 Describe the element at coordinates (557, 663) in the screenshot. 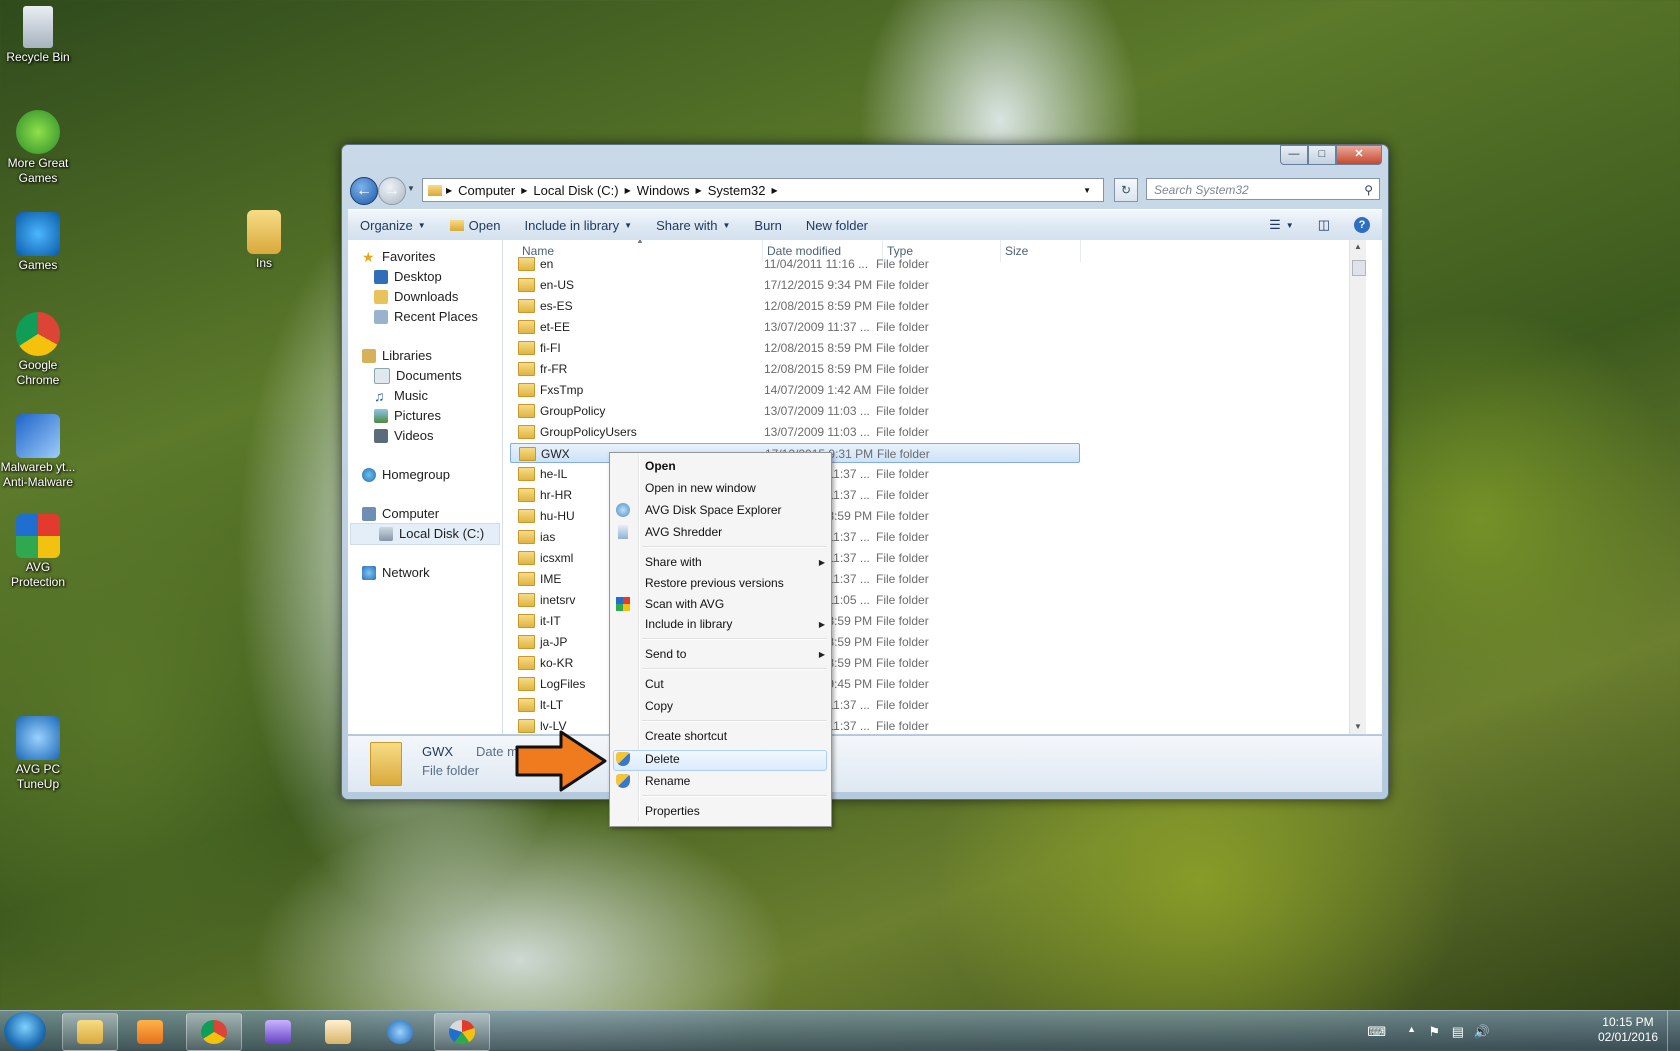

I see `row-name: ko-KR` at that location.